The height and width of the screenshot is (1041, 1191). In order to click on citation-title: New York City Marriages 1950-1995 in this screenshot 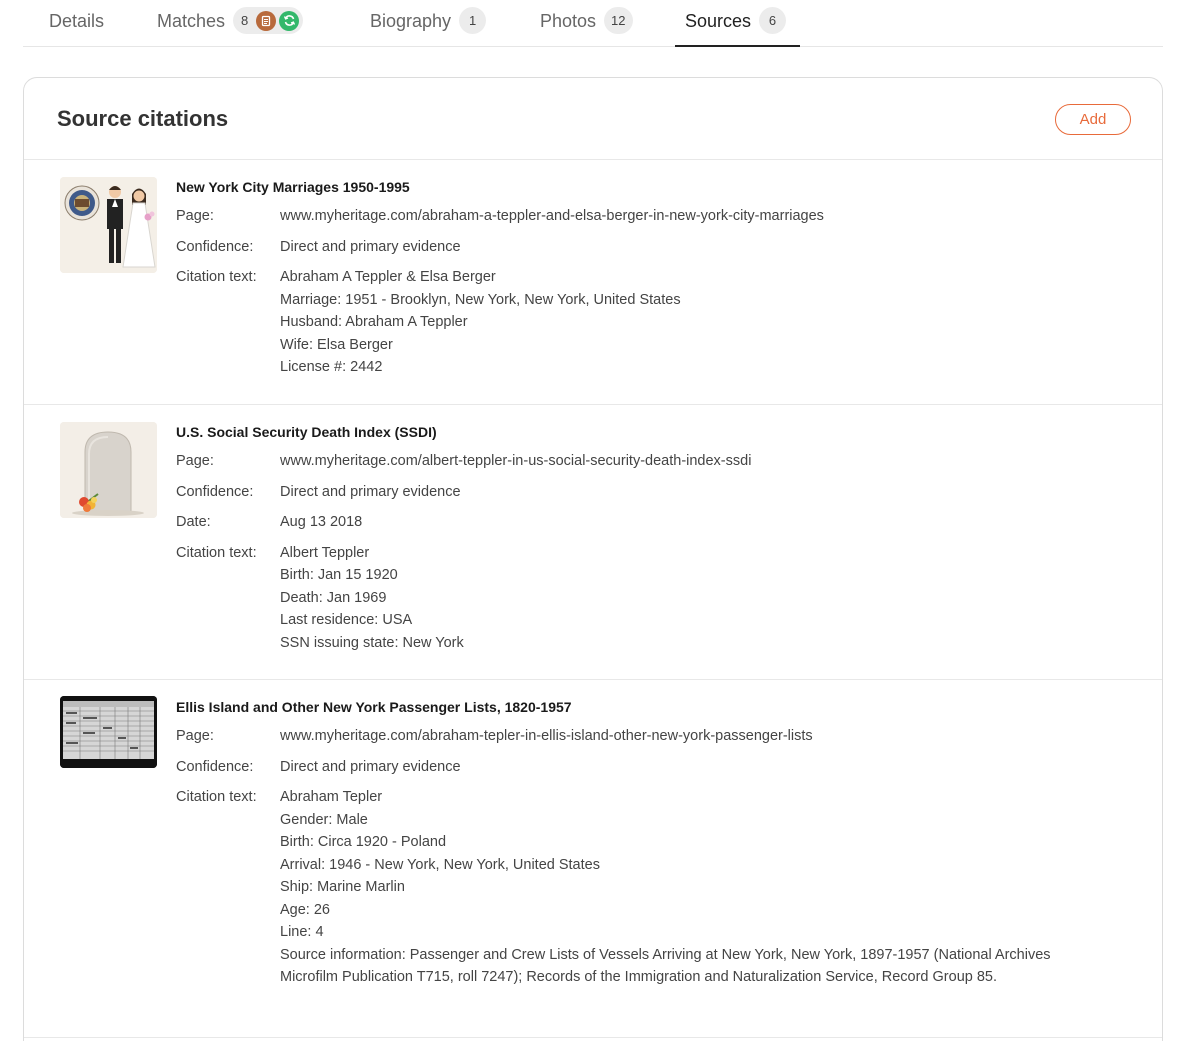, I will do `click(669, 187)`.